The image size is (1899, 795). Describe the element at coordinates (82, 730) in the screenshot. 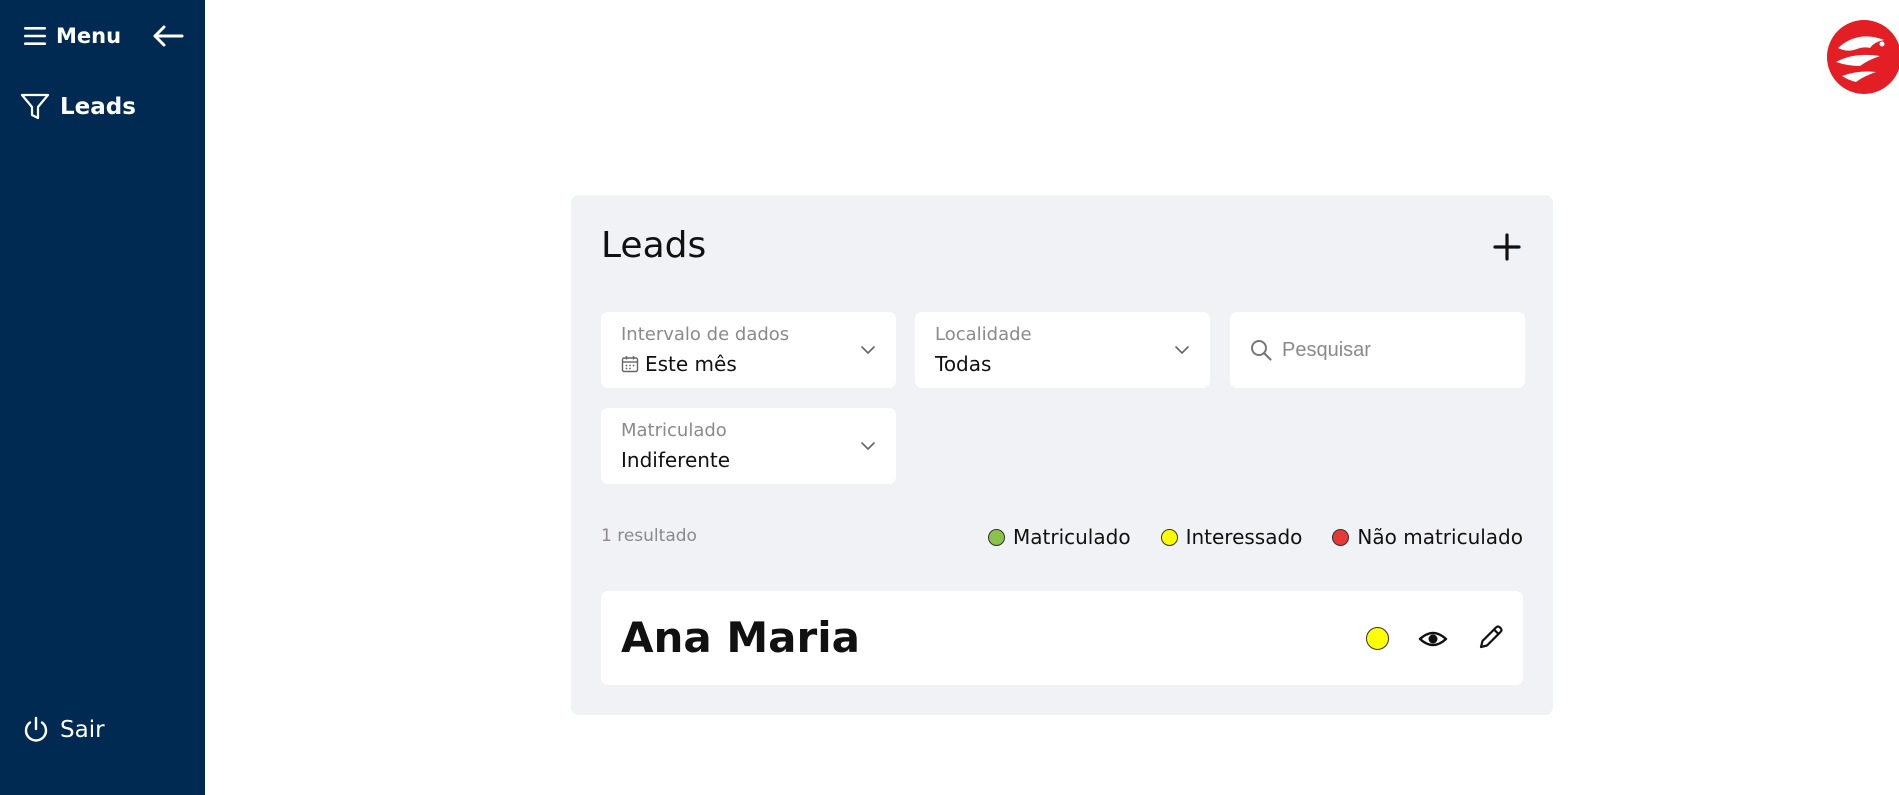

I see `logout-label: Sair` at that location.